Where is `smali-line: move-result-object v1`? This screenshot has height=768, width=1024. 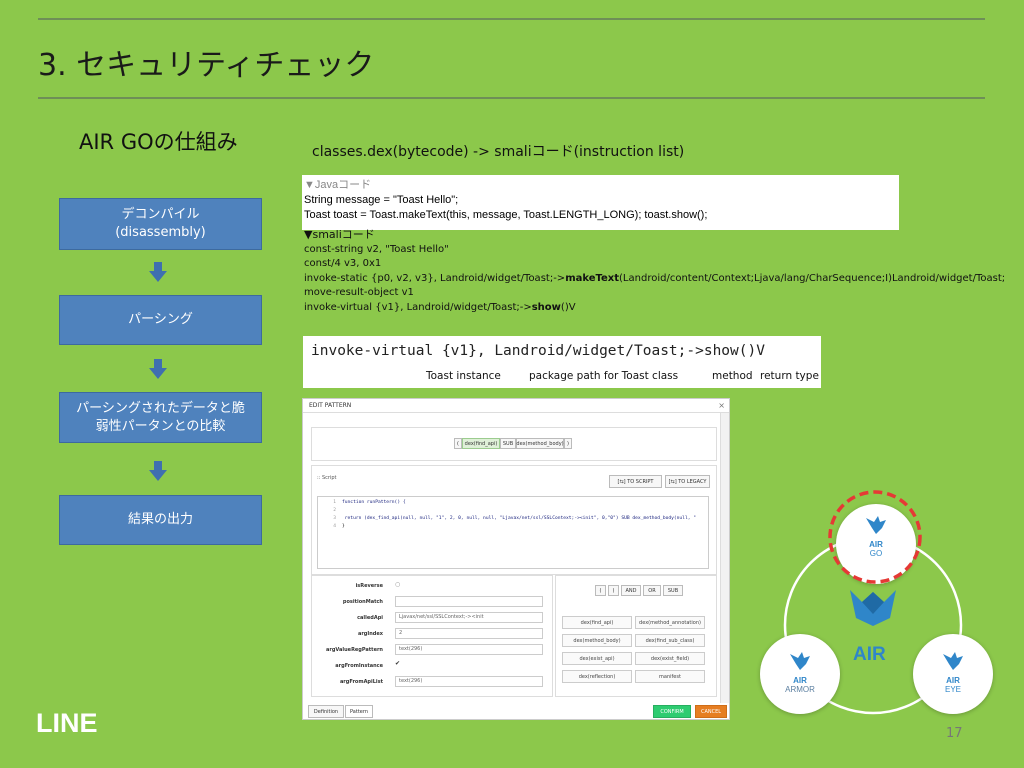 smali-line: move-result-object v1 is located at coordinates (359, 292).